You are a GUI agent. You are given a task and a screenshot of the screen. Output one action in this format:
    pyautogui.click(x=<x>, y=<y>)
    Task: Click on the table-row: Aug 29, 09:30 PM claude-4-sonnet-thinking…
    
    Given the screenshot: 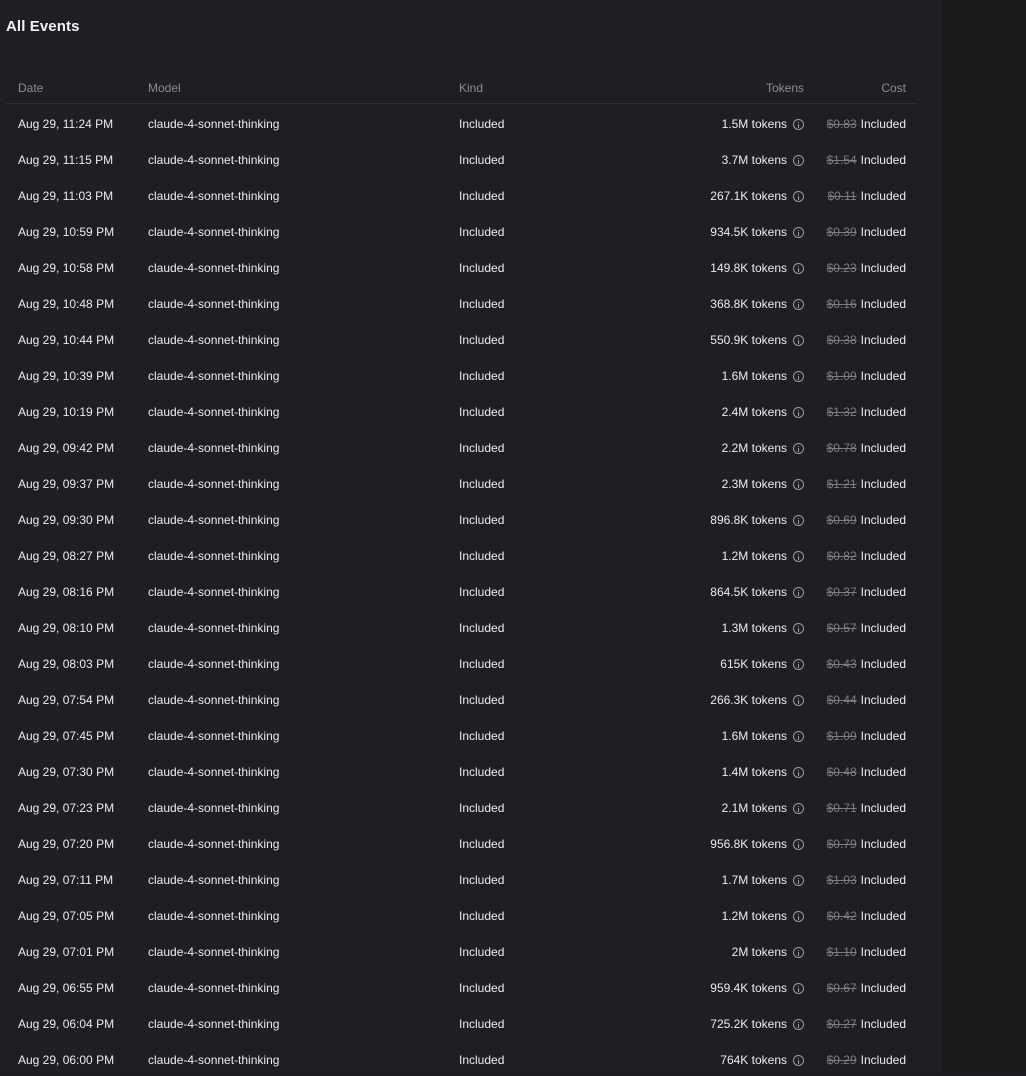 What is the action you would take?
    pyautogui.click(x=462, y=518)
    